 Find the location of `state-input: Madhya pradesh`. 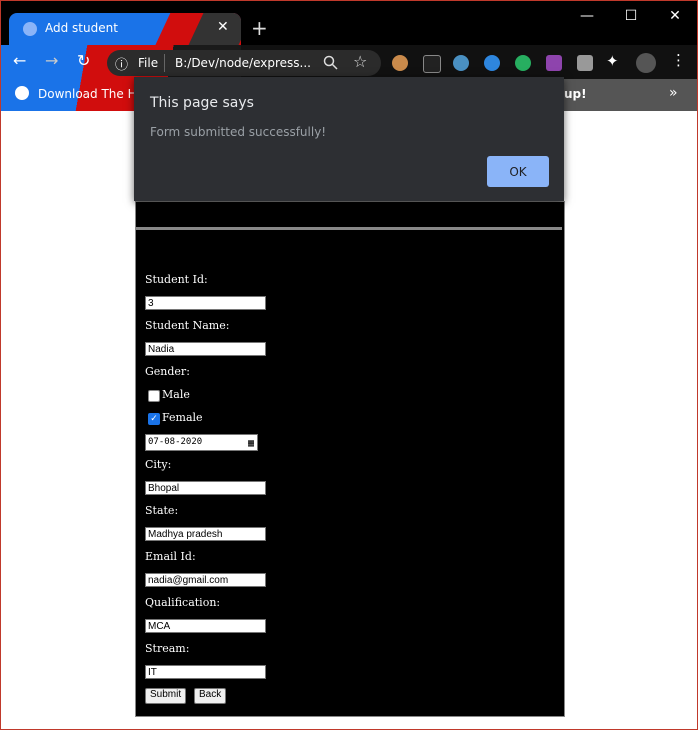

state-input: Madhya pradesh is located at coordinates (205, 534).